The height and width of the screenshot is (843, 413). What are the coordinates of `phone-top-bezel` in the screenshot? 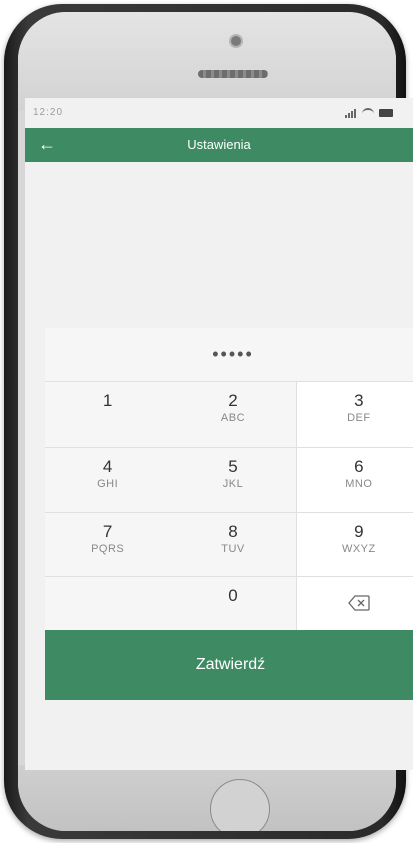 It's located at (207, 61).